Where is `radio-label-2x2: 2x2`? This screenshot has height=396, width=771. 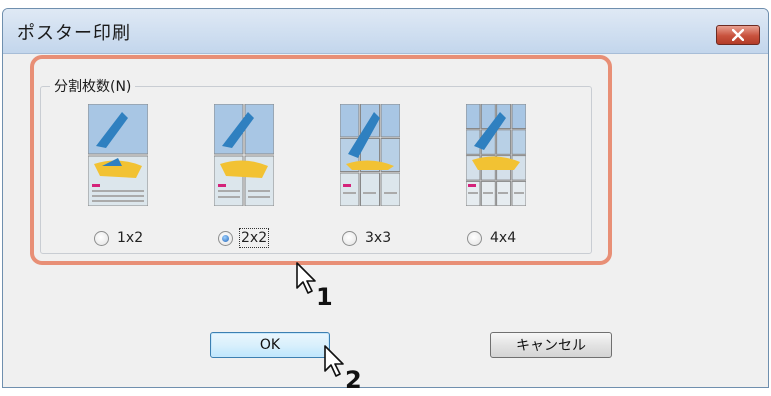 radio-label-2x2: 2x2 is located at coordinates (254, 238).